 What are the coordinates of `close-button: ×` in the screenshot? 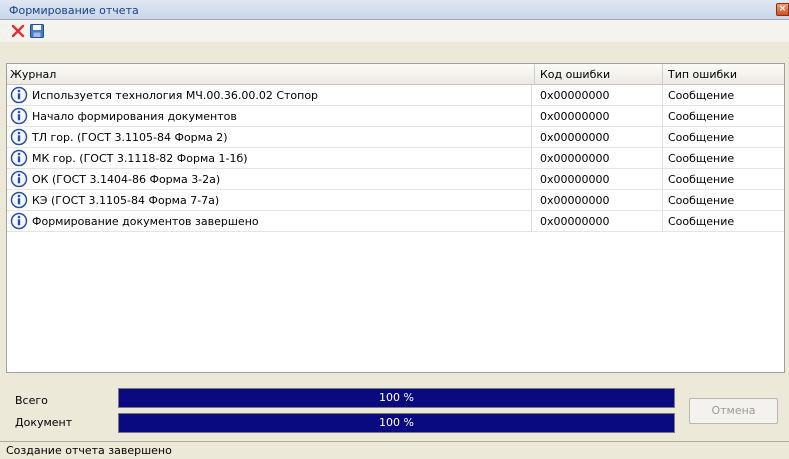 It's located at (782, 9).